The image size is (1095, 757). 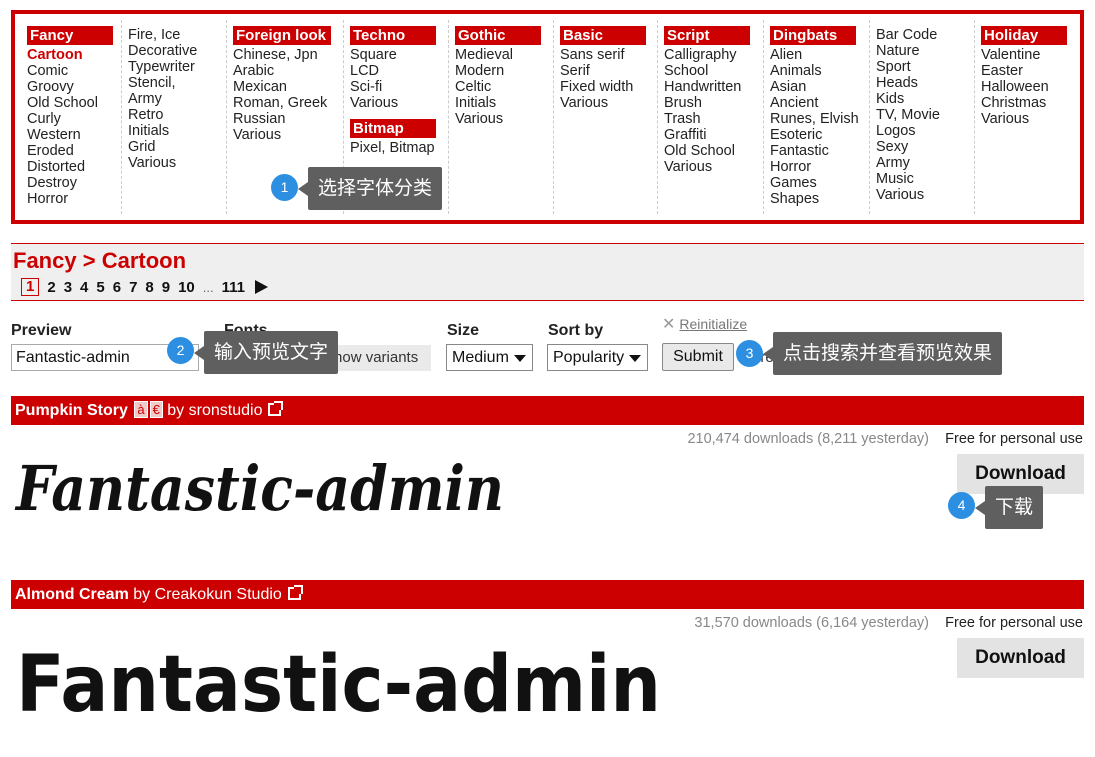 What do you see at coordinates (818, 183) in the screenshot?
I see `category-item: Games` at bounding box center [818, 183].